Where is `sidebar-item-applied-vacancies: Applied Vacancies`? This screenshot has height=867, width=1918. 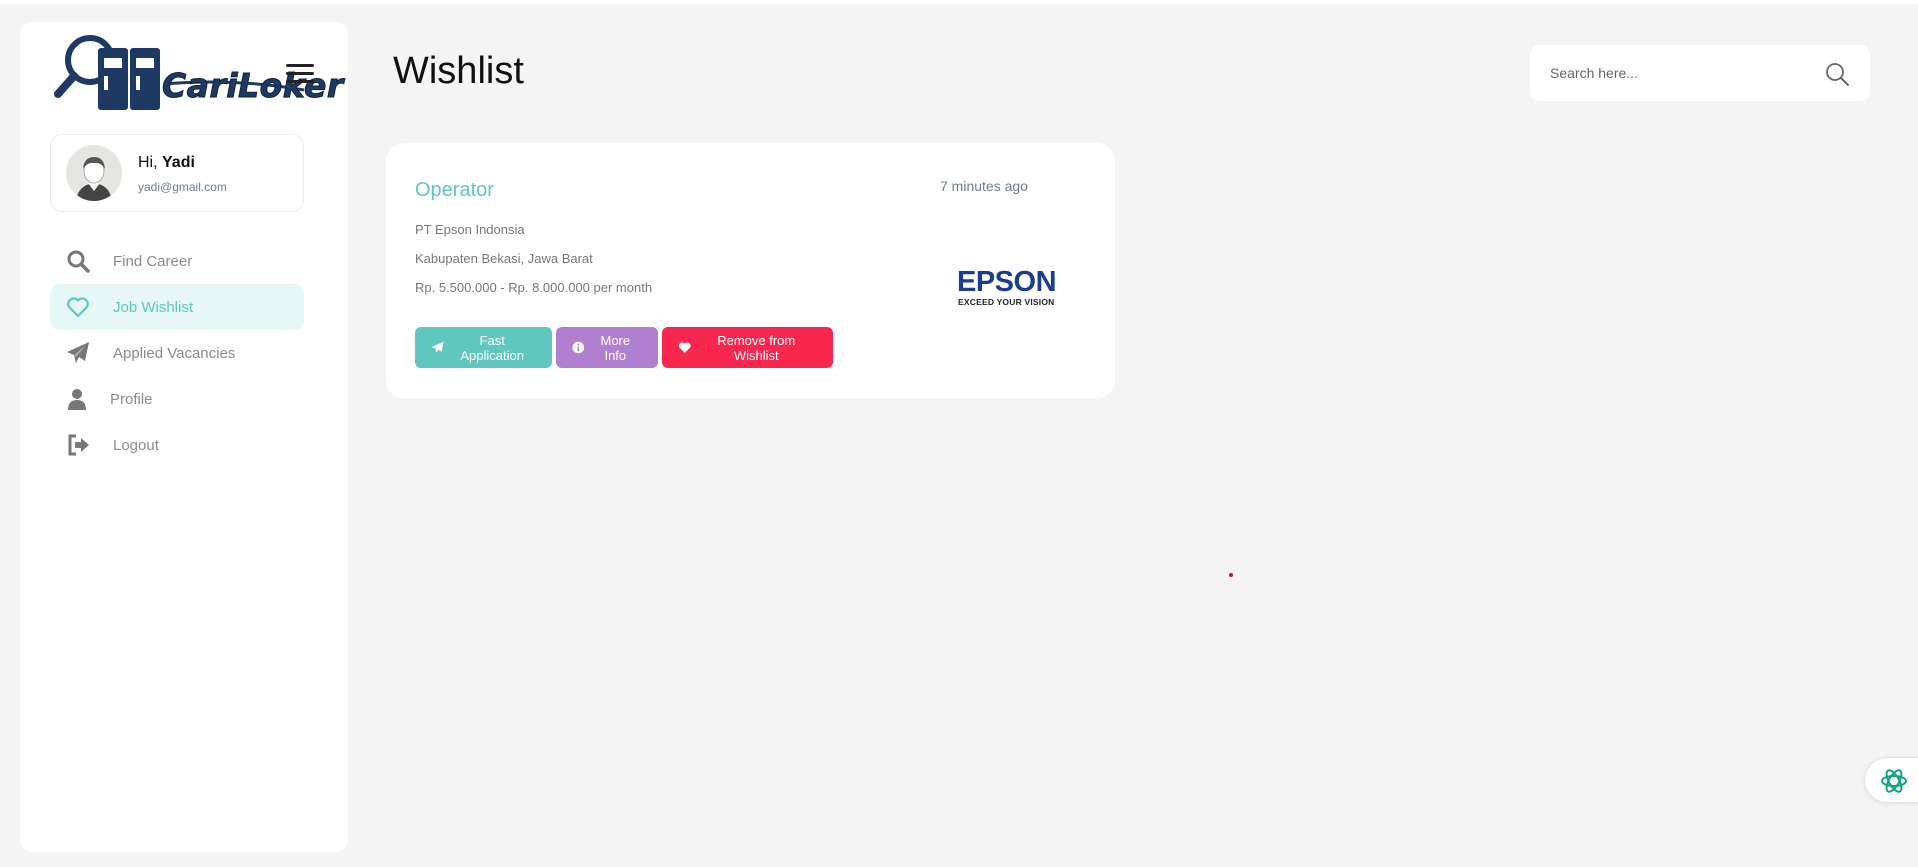 sidebar-item-applied-vacancies: Applied Vacancies is located at coordinates (177, 353).